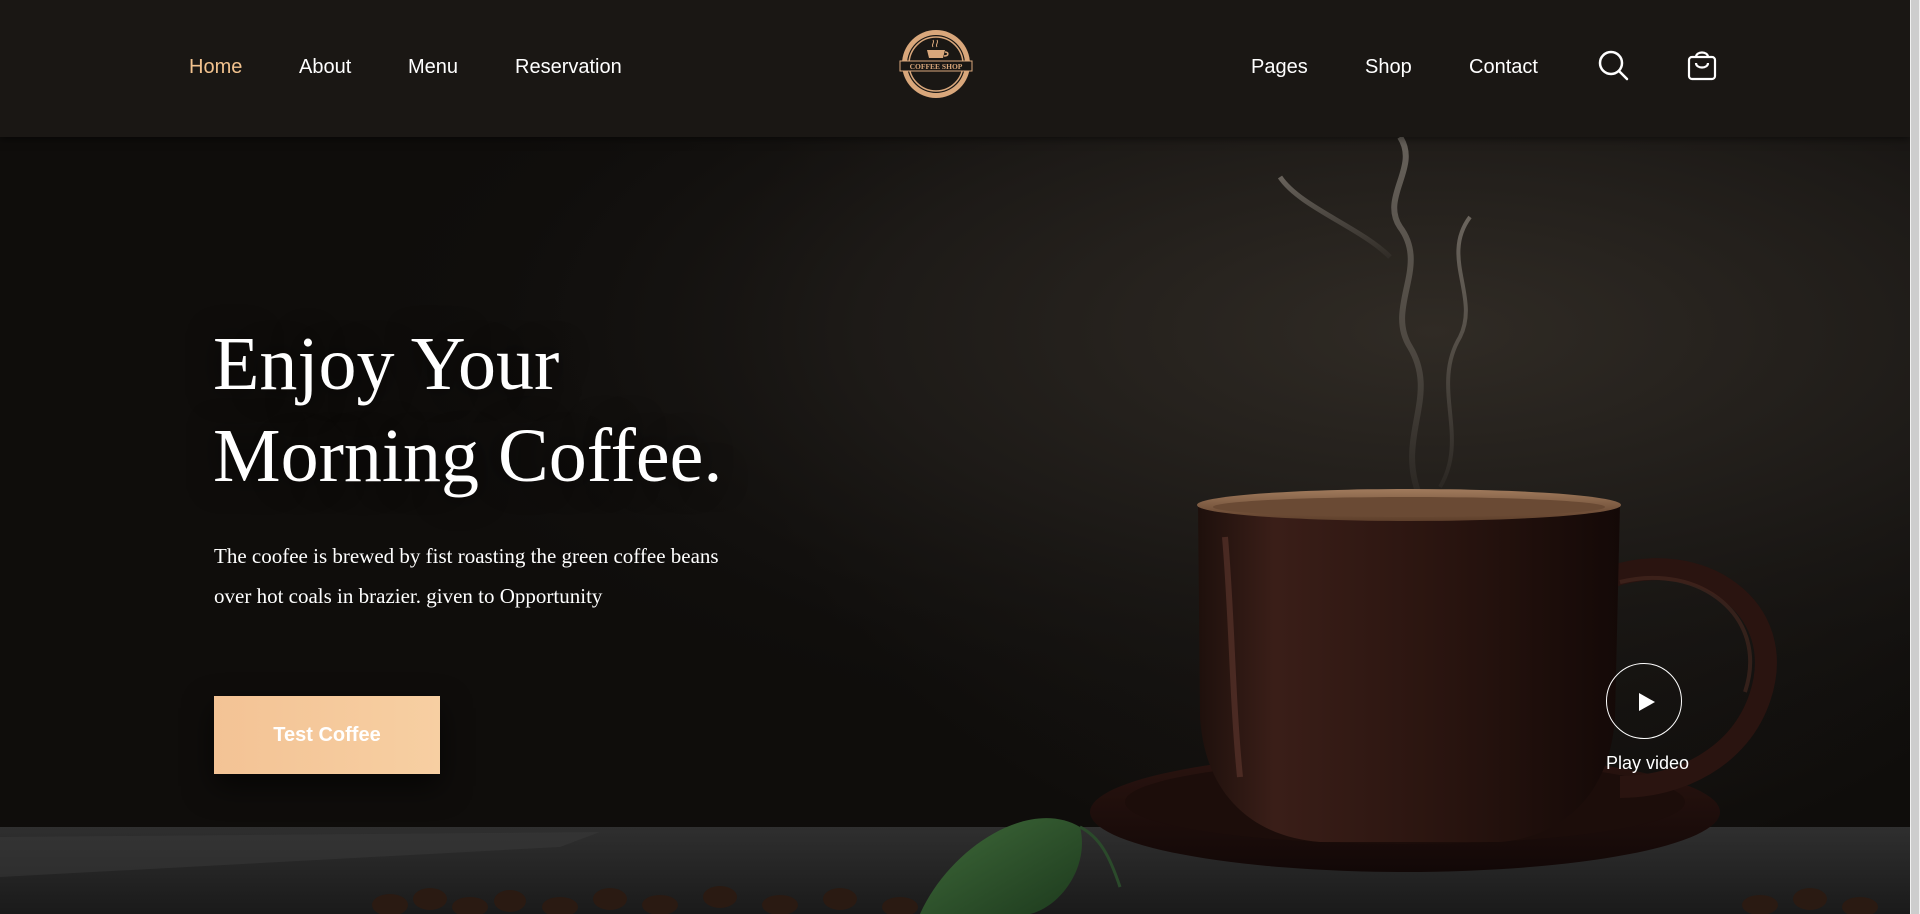  I want to click on coffee-shop-logo: COFFEE SHOP, so click(936, 64).